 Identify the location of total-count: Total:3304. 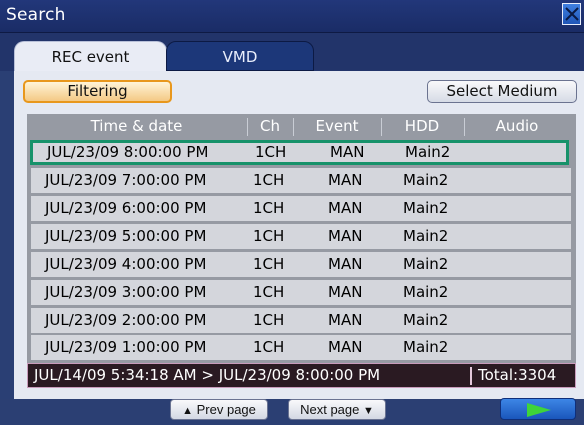
(517, 375).